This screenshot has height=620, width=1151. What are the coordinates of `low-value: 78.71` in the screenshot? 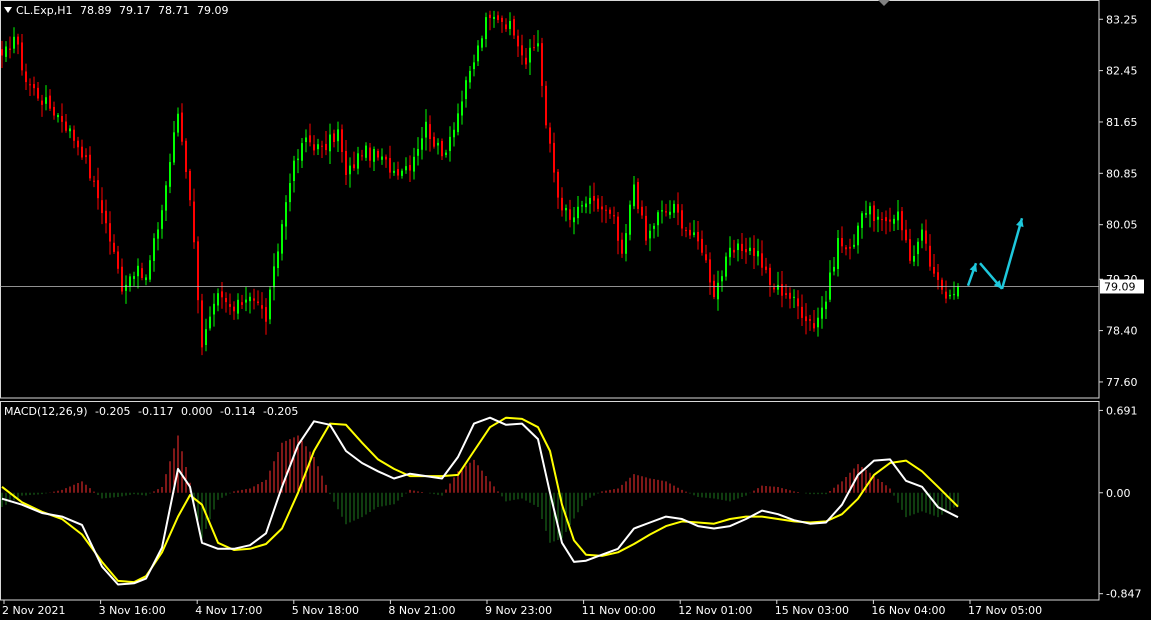 It's located at (174, 10).